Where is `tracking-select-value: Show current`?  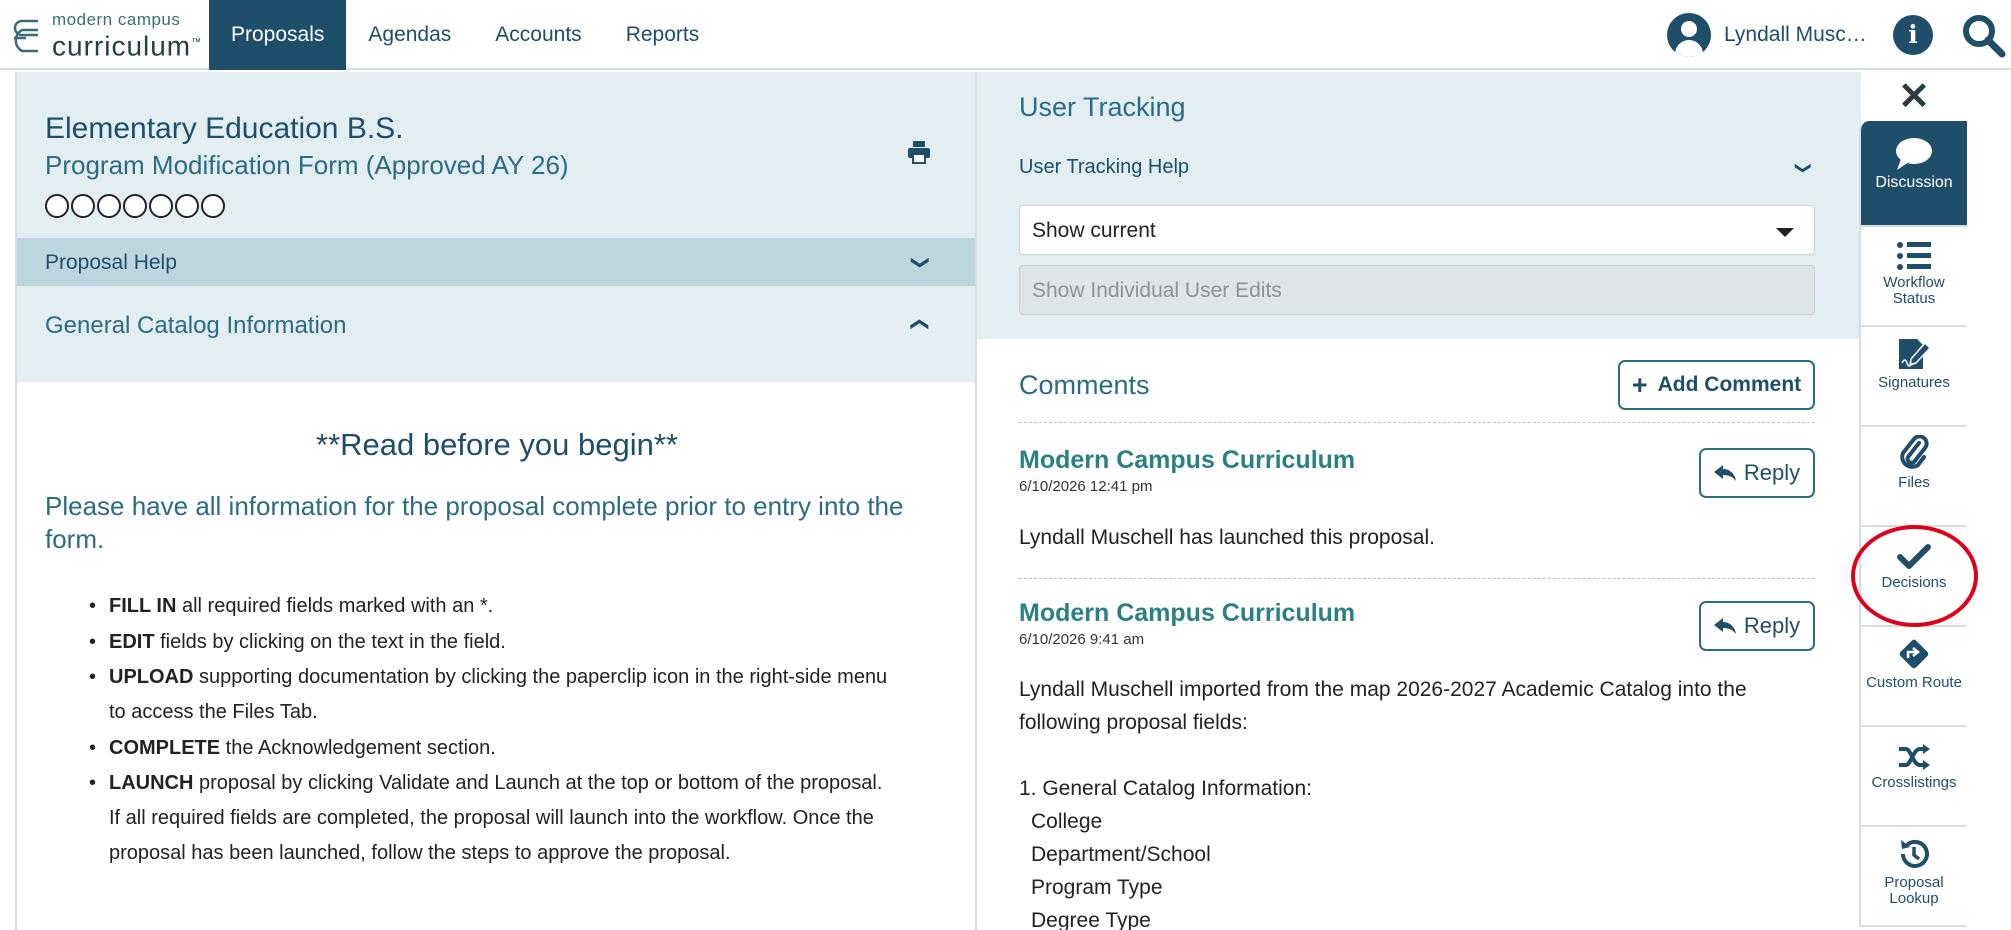
tracking-select-value: Show current is located at coordinates (1094, 230).